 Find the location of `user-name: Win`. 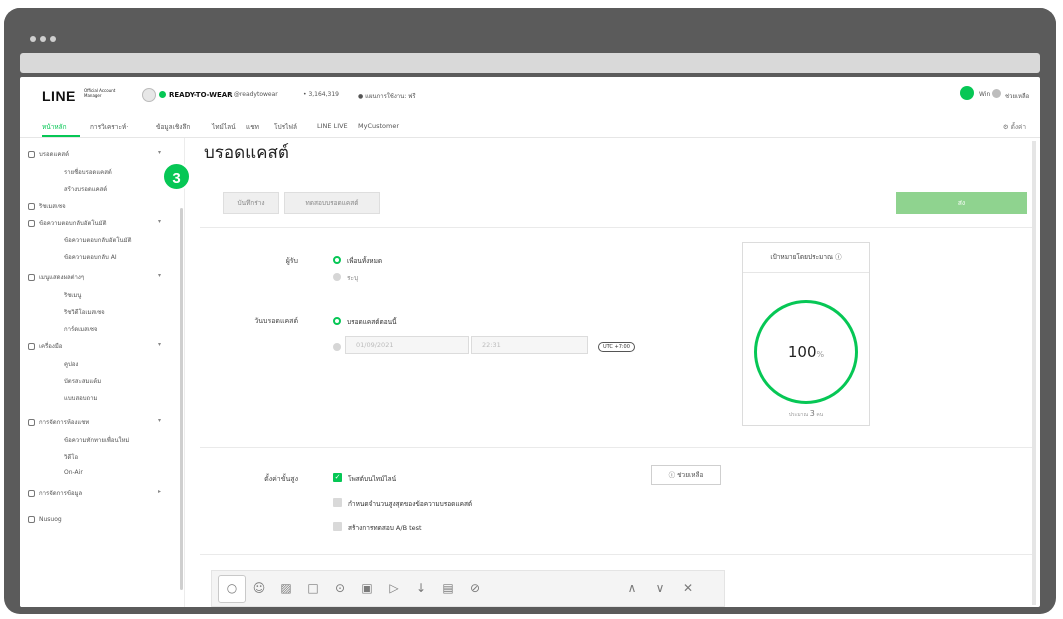

user-name: Win is located at coordinates (984, 94).